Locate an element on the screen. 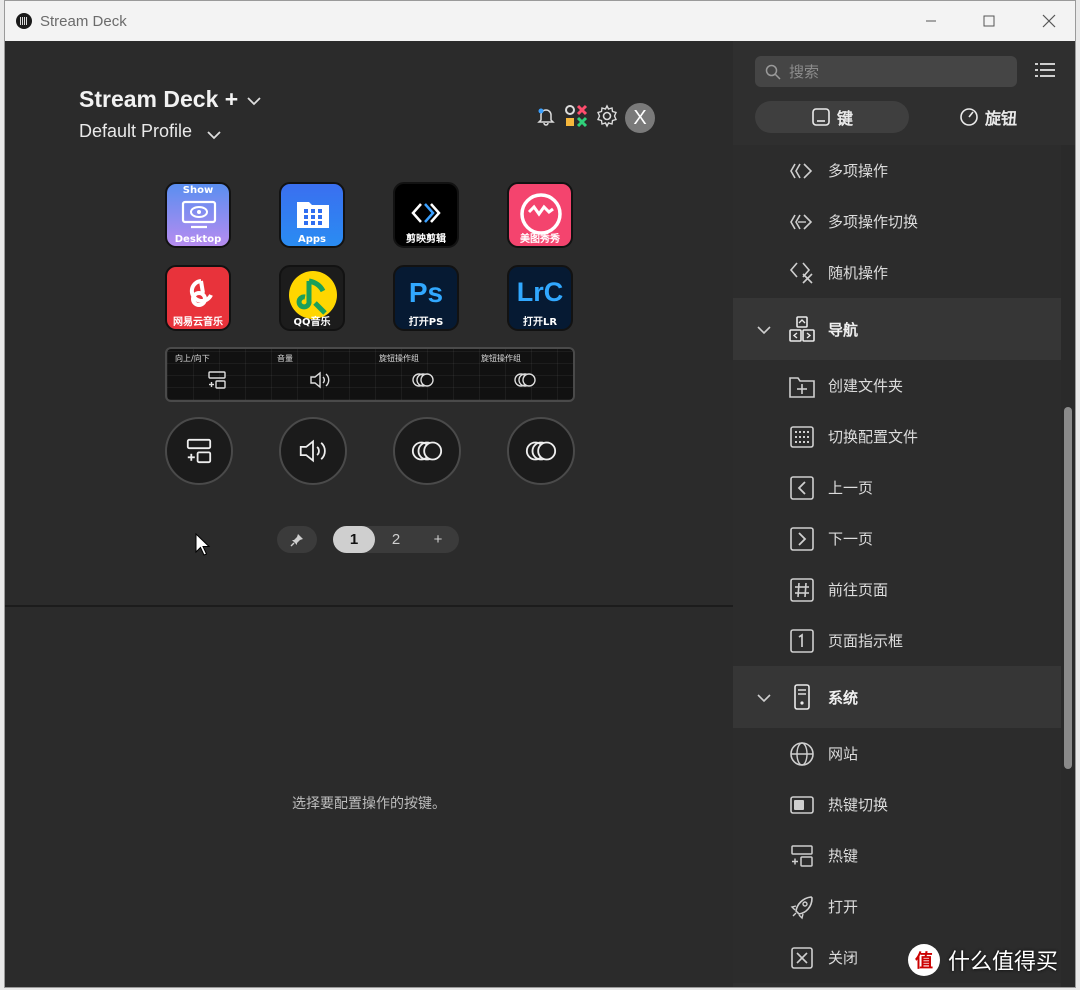  scrollbar is located at coordinates (1068, 566).